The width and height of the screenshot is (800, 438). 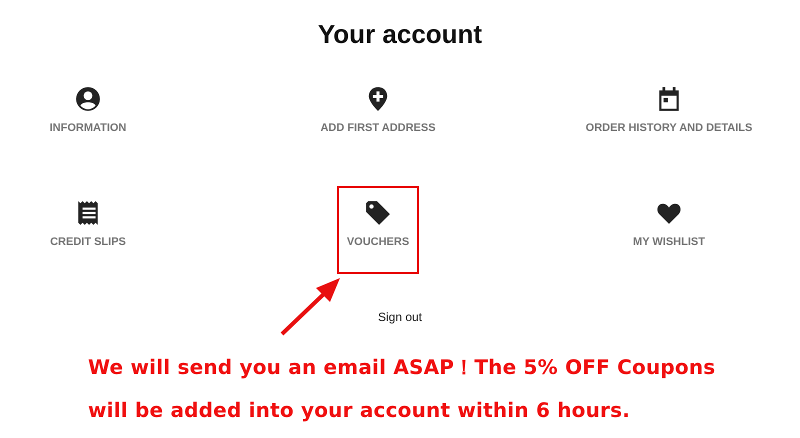 What do you see at coordinates (378, 122) in the screenshot?
I see `account-link: ADD FIRST ADDRESS` at bounding box center [378, 122].